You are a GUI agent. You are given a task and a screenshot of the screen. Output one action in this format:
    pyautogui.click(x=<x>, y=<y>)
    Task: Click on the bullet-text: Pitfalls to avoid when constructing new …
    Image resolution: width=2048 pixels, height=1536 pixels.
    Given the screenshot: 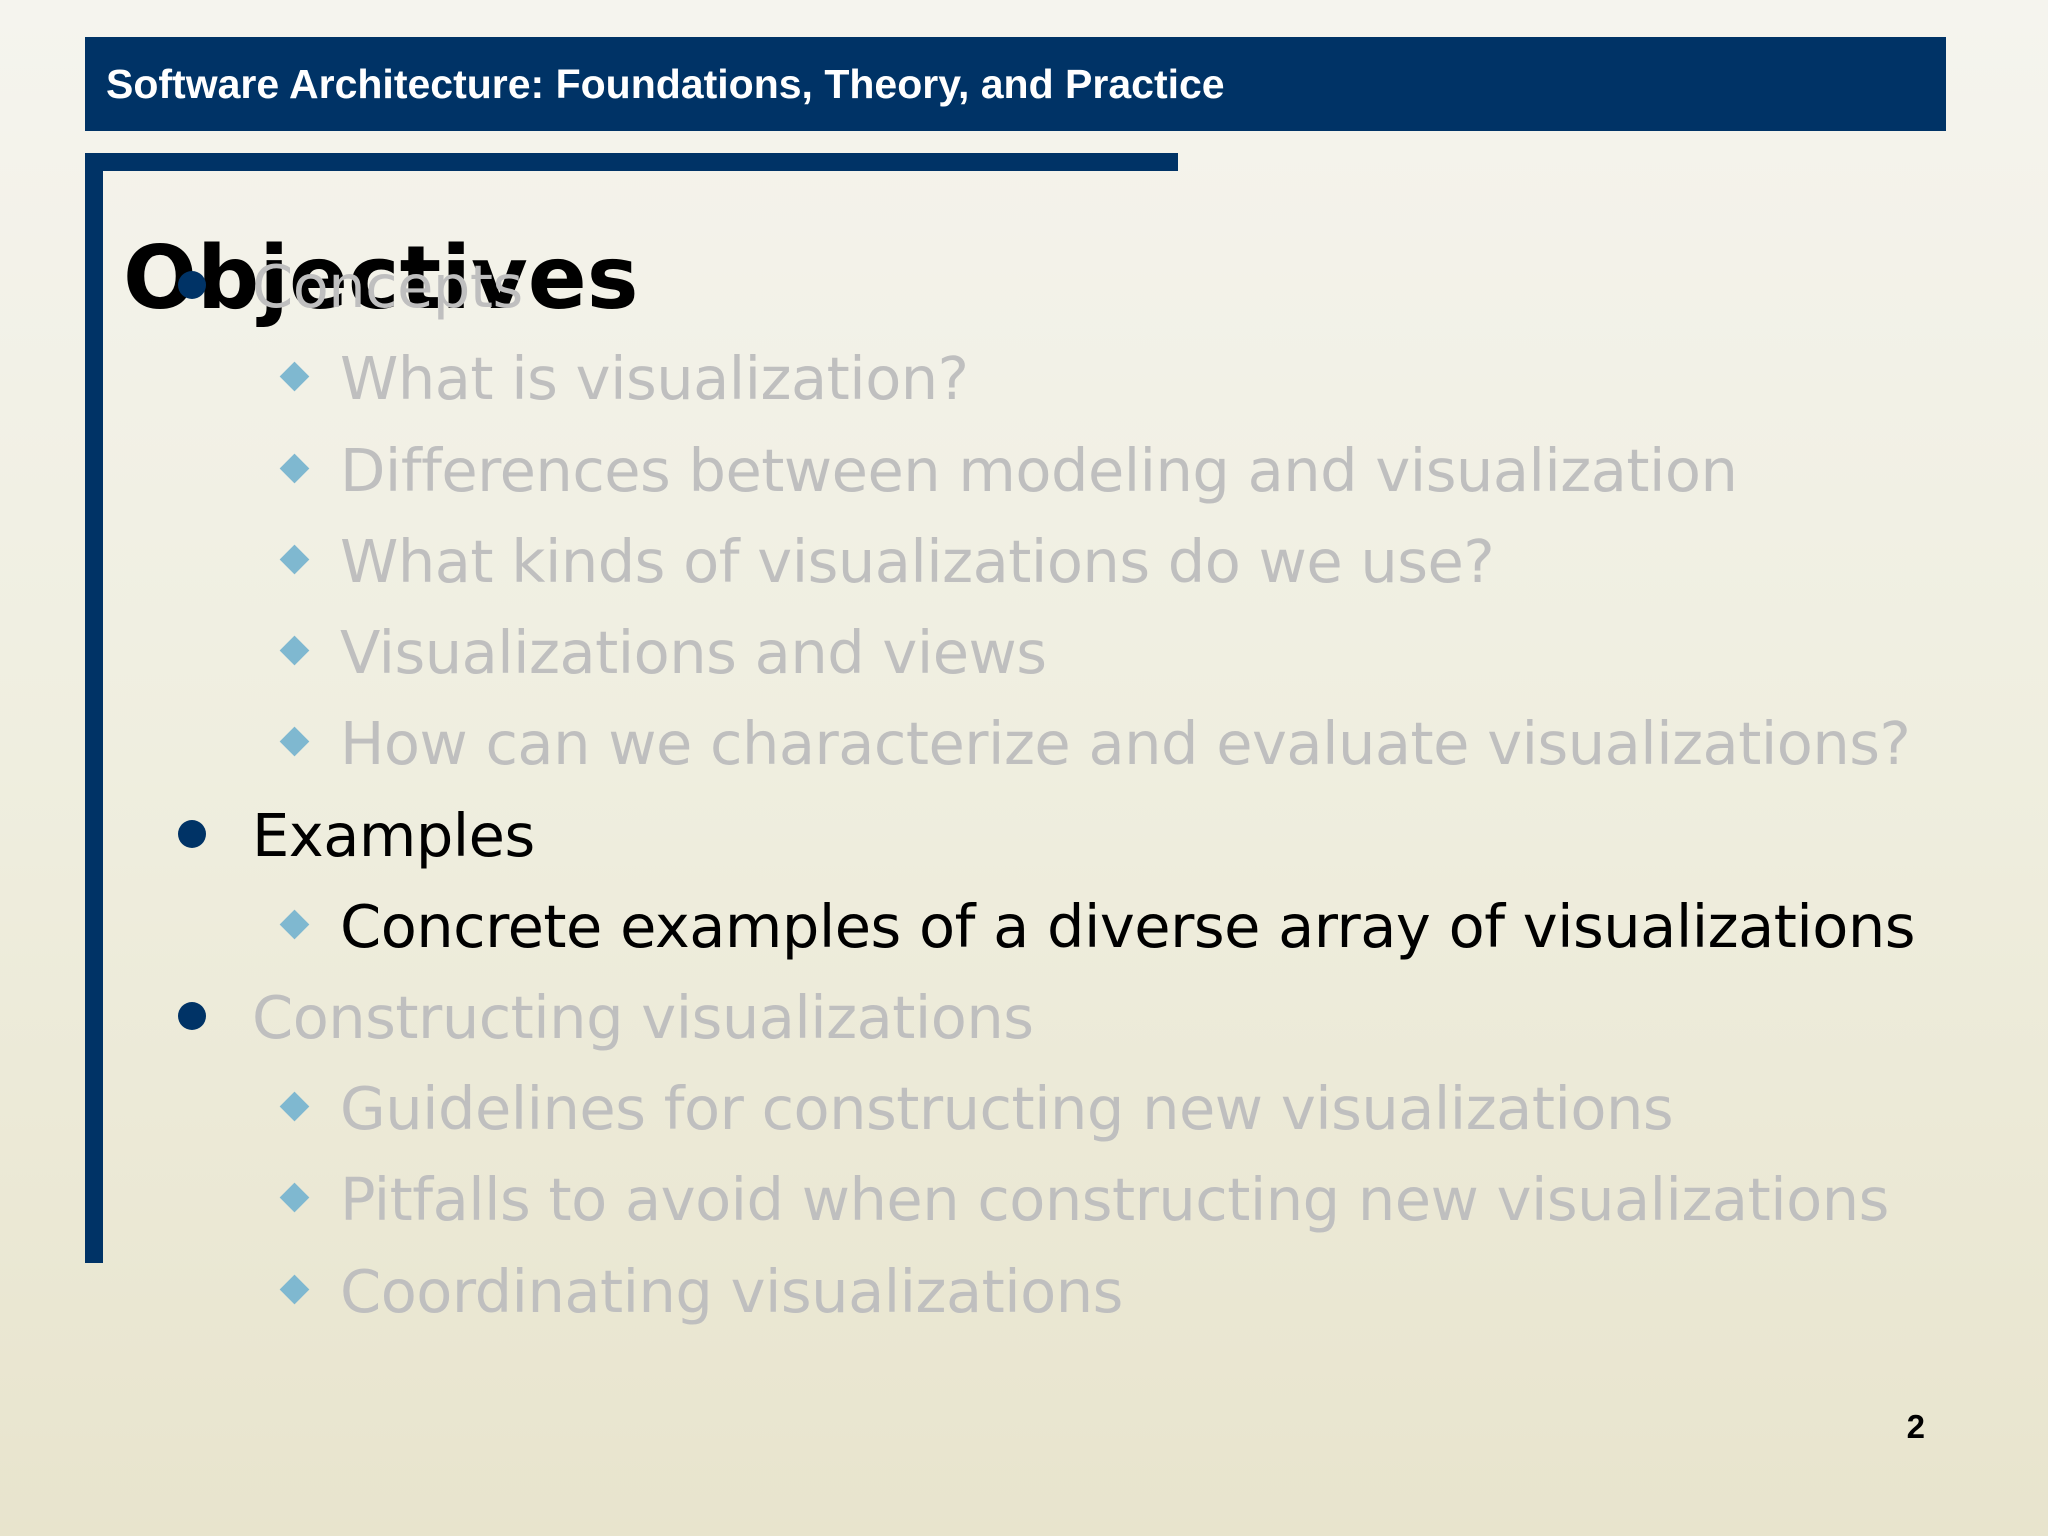 What is the action you would take?
    pyautogui.click(x=1114, y=1199)
    